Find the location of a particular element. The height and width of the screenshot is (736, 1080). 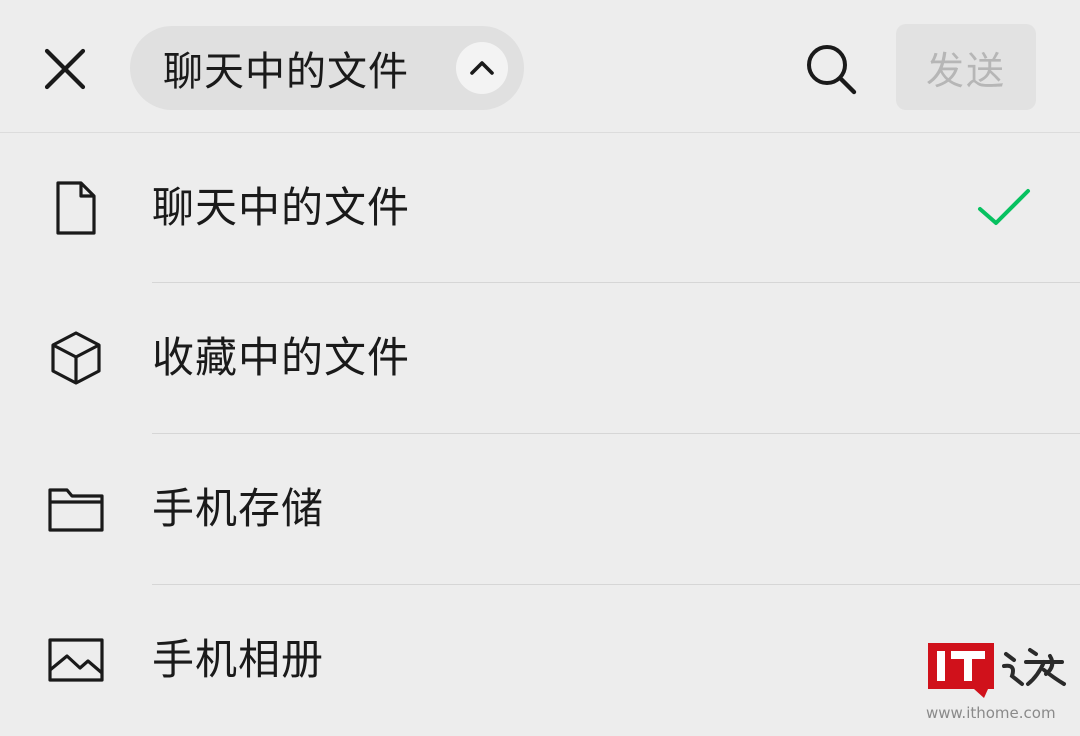

file-source-dropdown: 聊天中的文件 is located at coordinates (327, 68).